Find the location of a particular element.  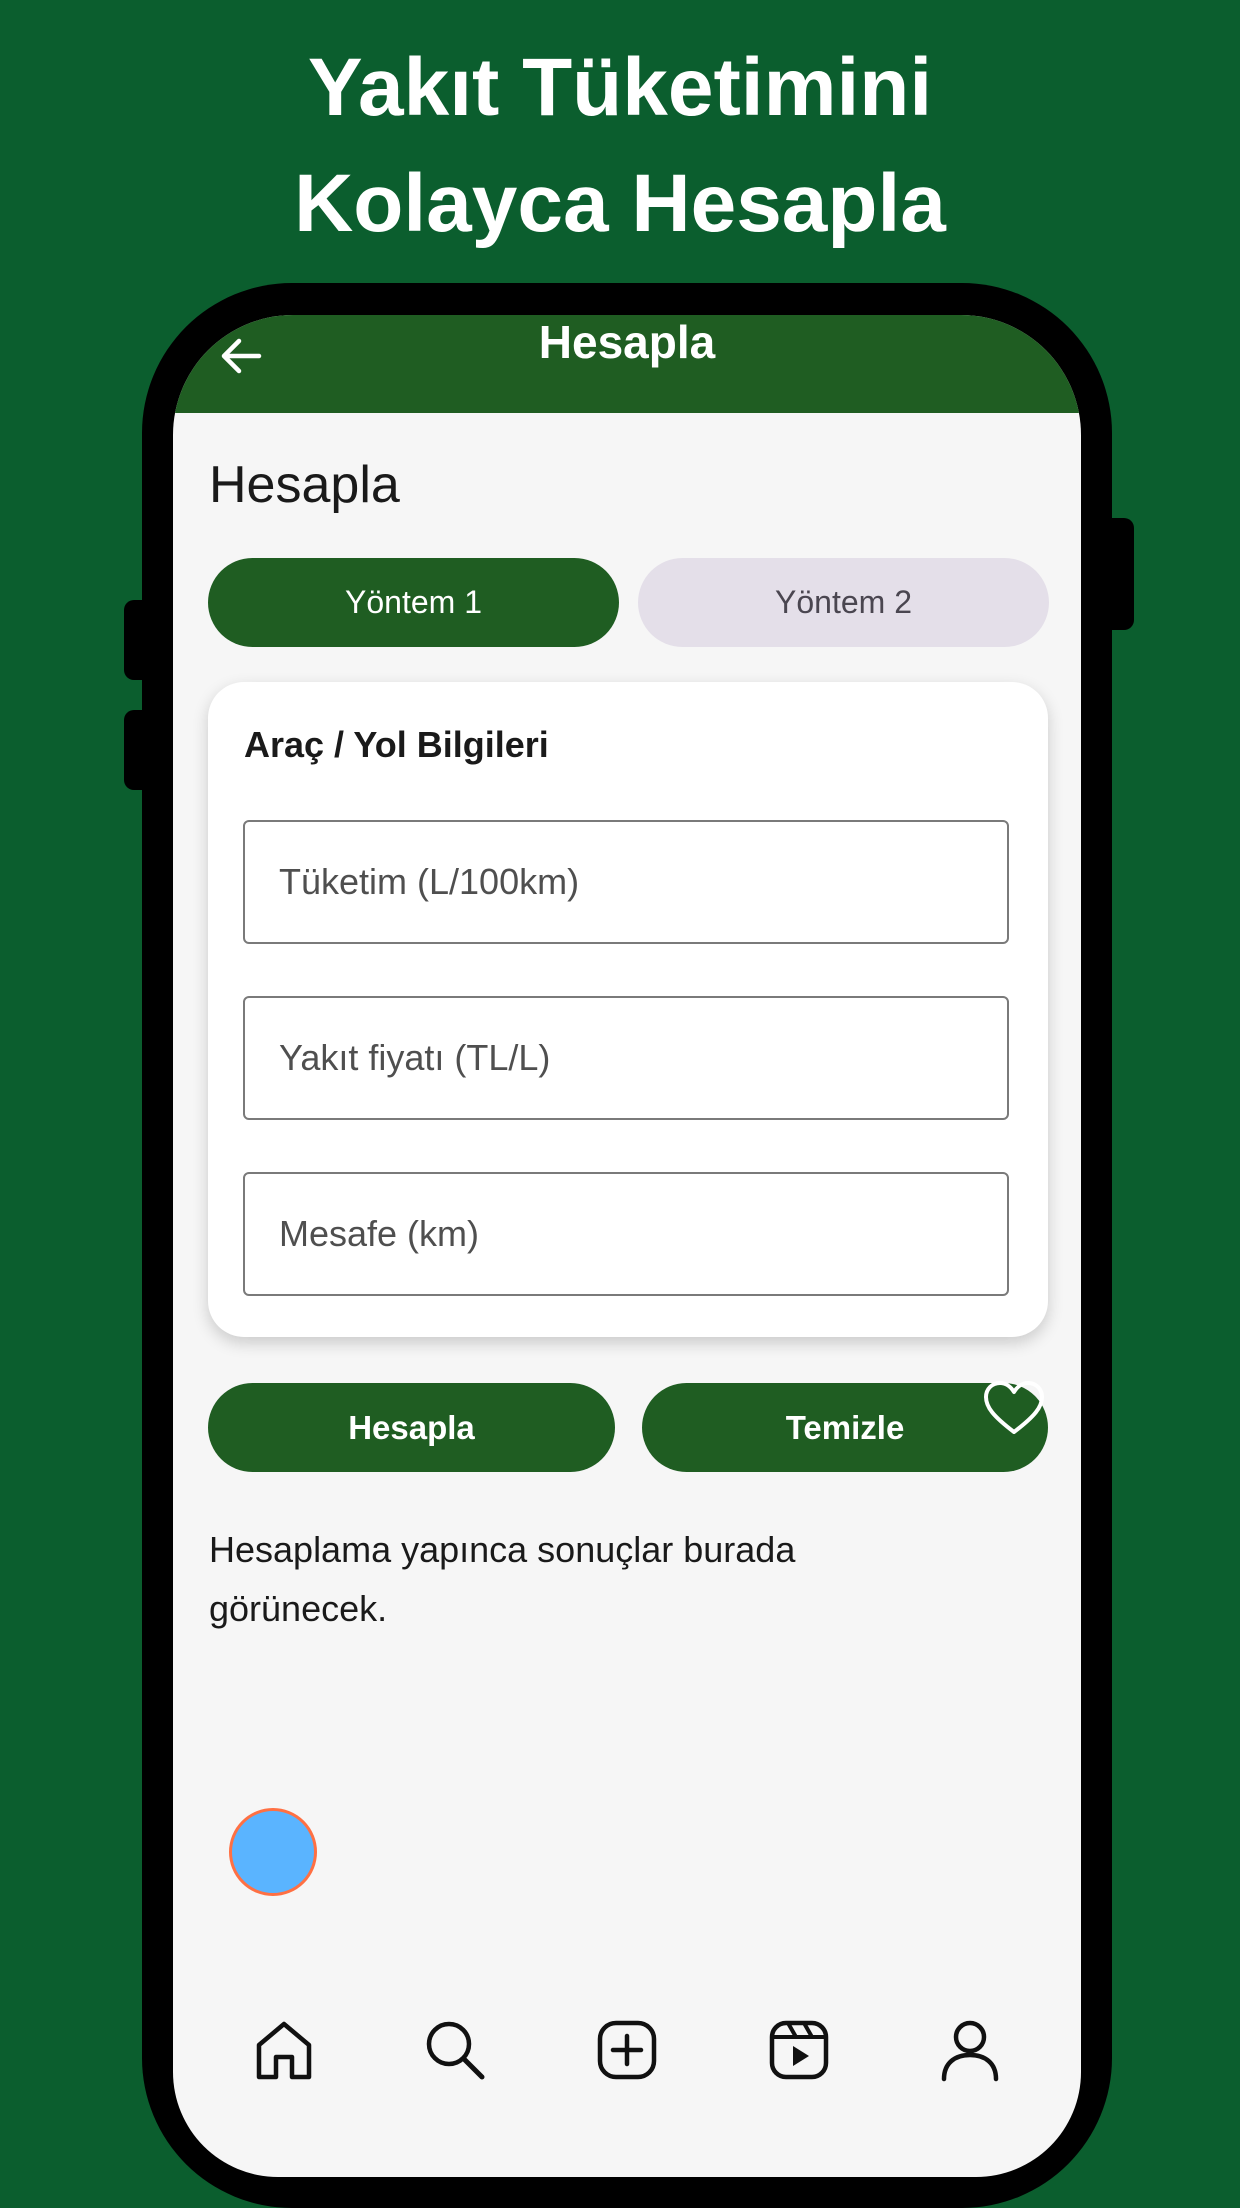

nav-search is located at coordinates (455, 2050).